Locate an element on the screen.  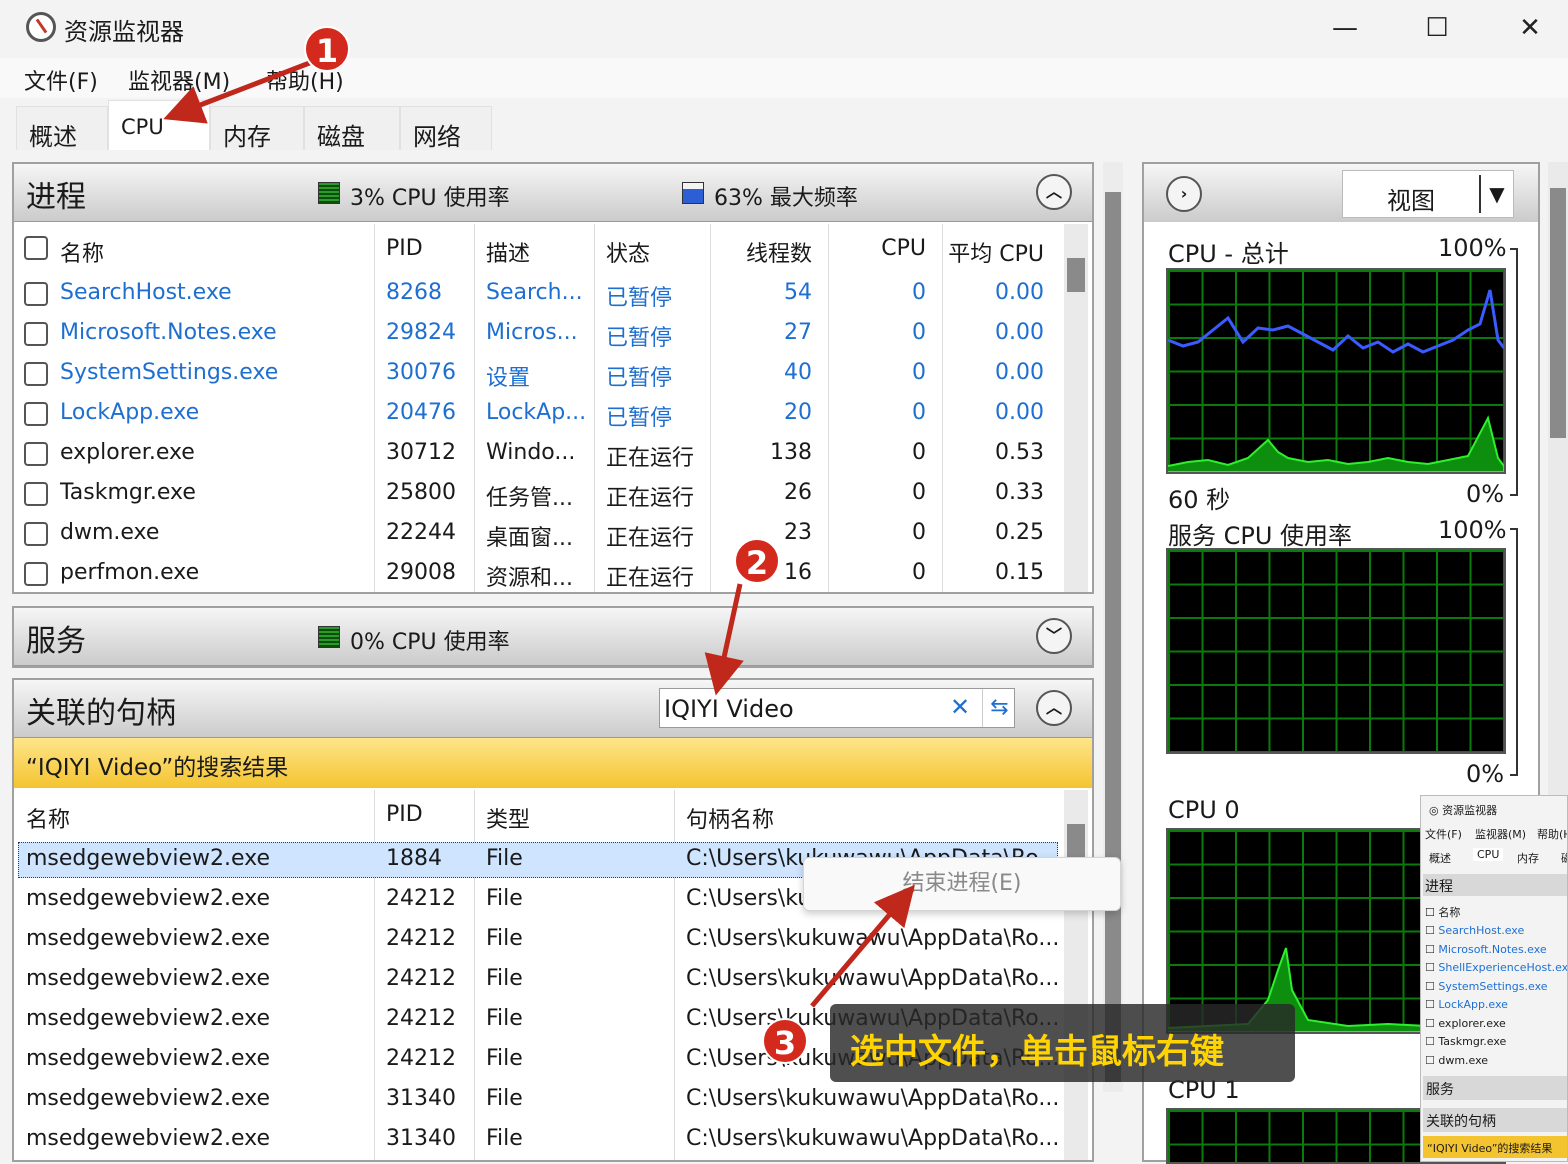
step-1-badge: 1 is located at coordinates (327, 49).